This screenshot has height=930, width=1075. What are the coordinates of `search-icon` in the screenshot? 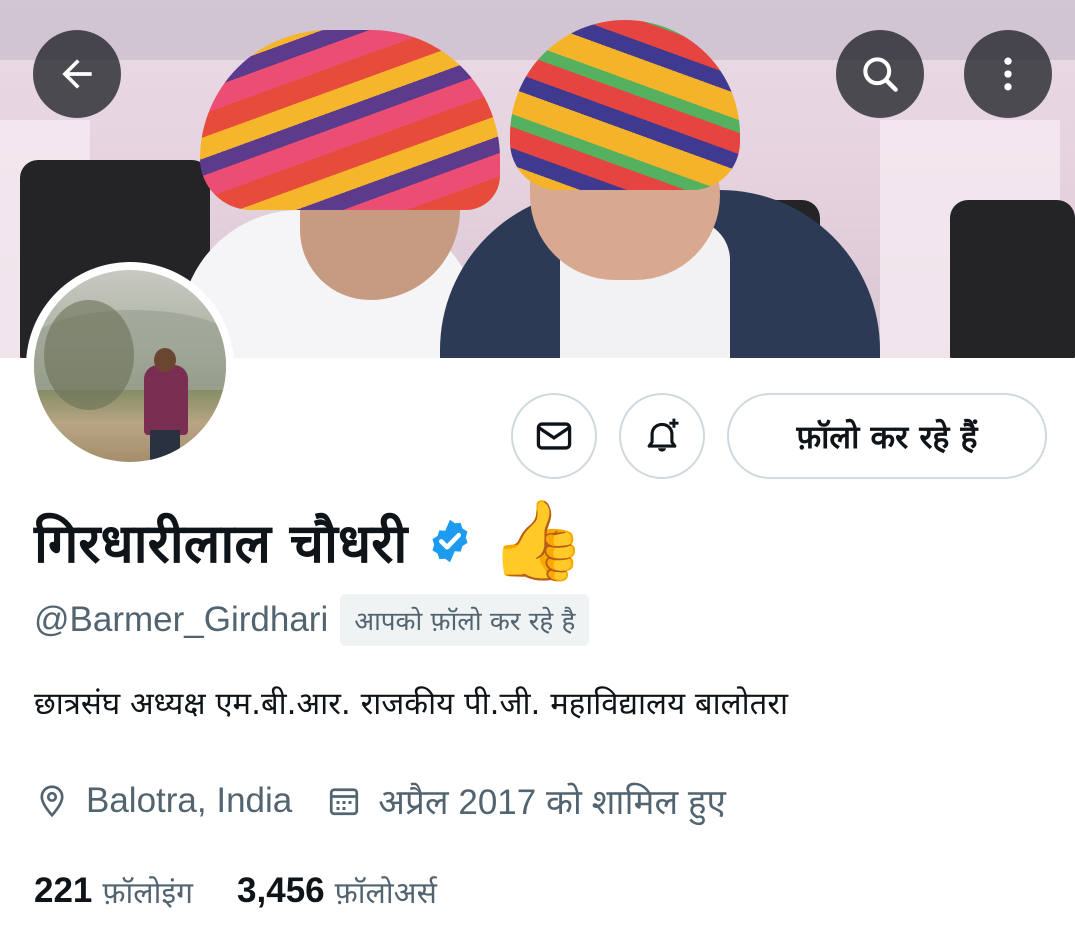 It's located at (880, 74).